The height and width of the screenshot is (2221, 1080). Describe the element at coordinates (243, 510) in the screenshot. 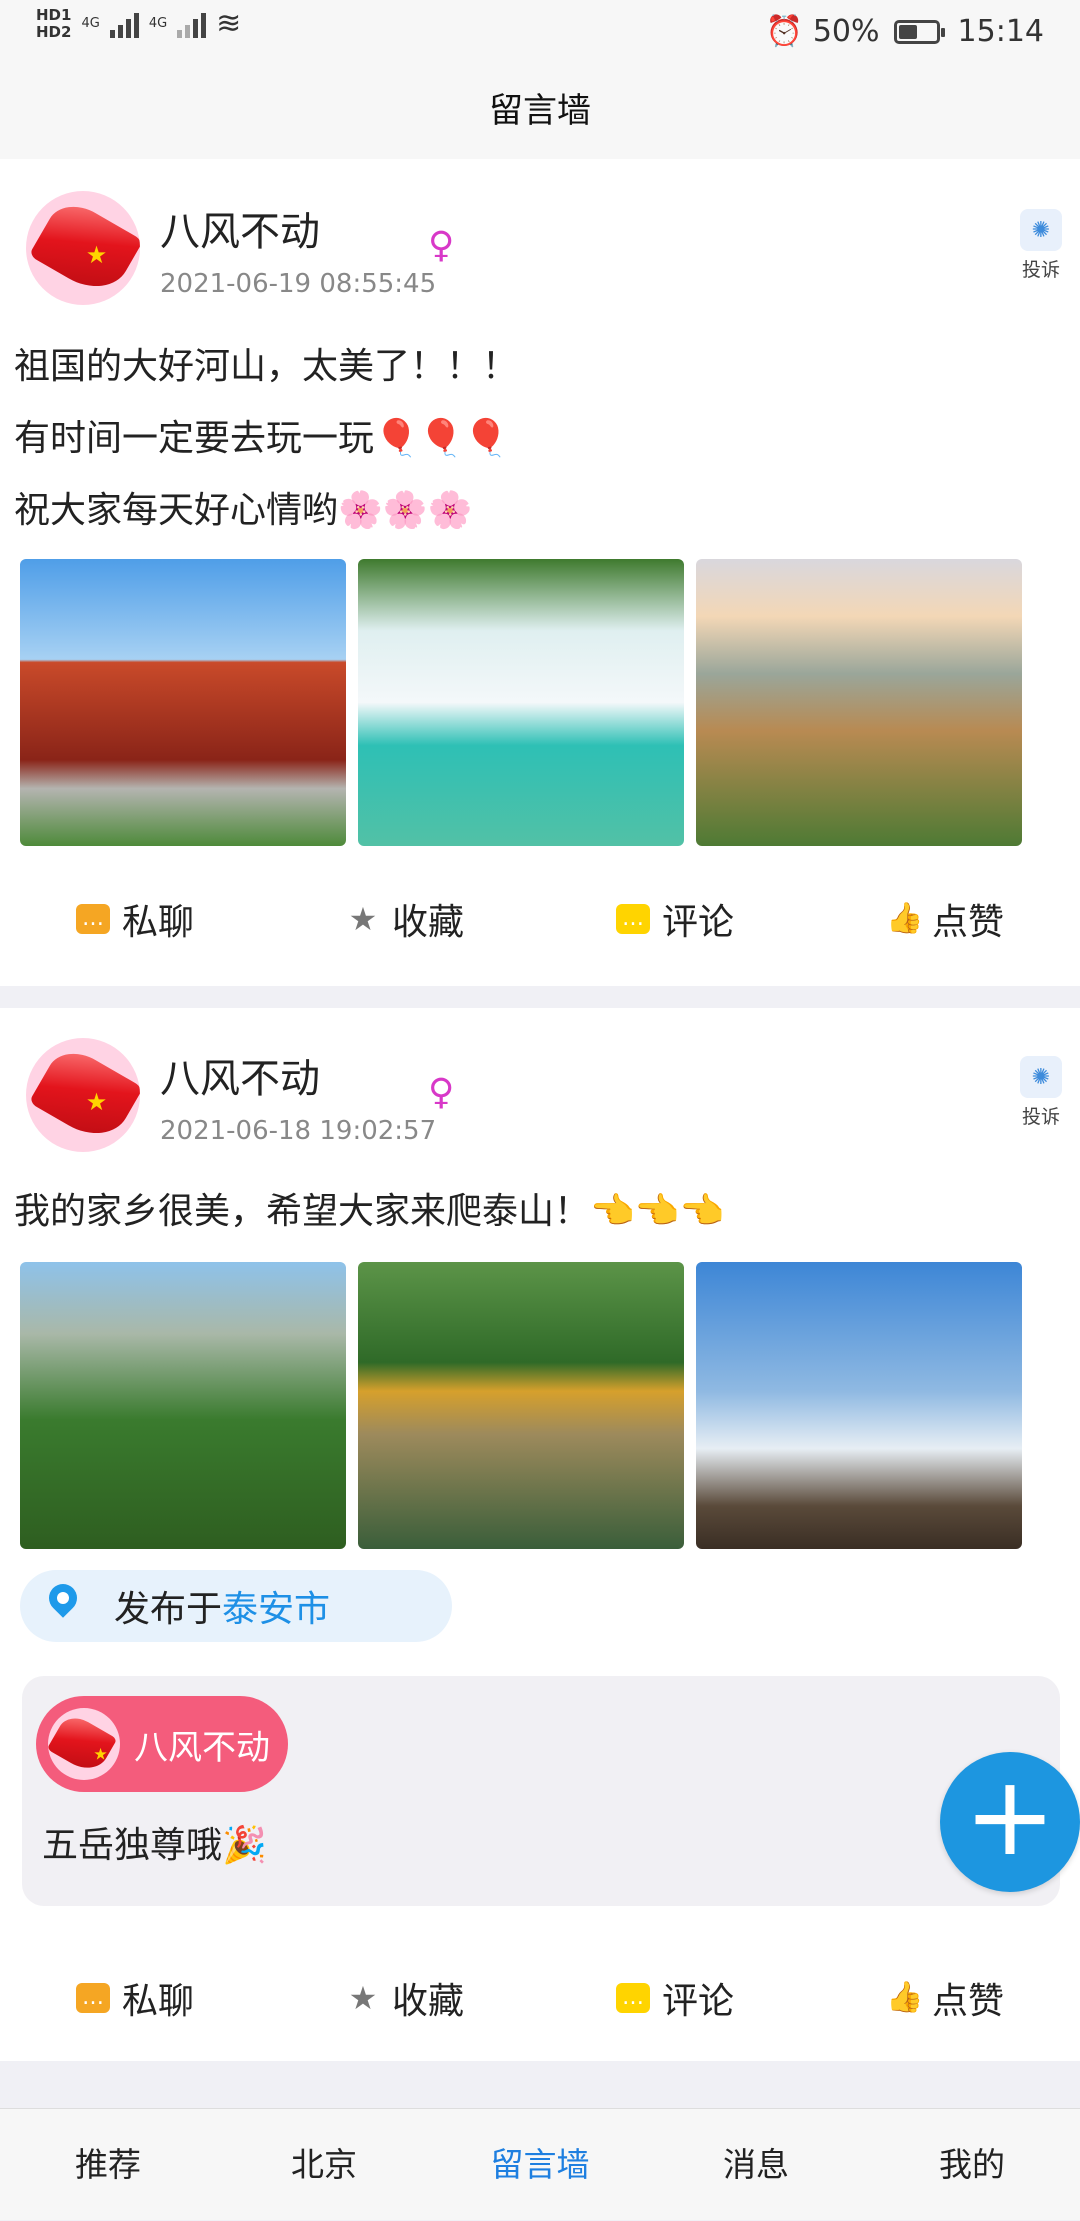

I see `post-text-line: 祝大家每天好心情哟🌸🌸🌸` at that location.